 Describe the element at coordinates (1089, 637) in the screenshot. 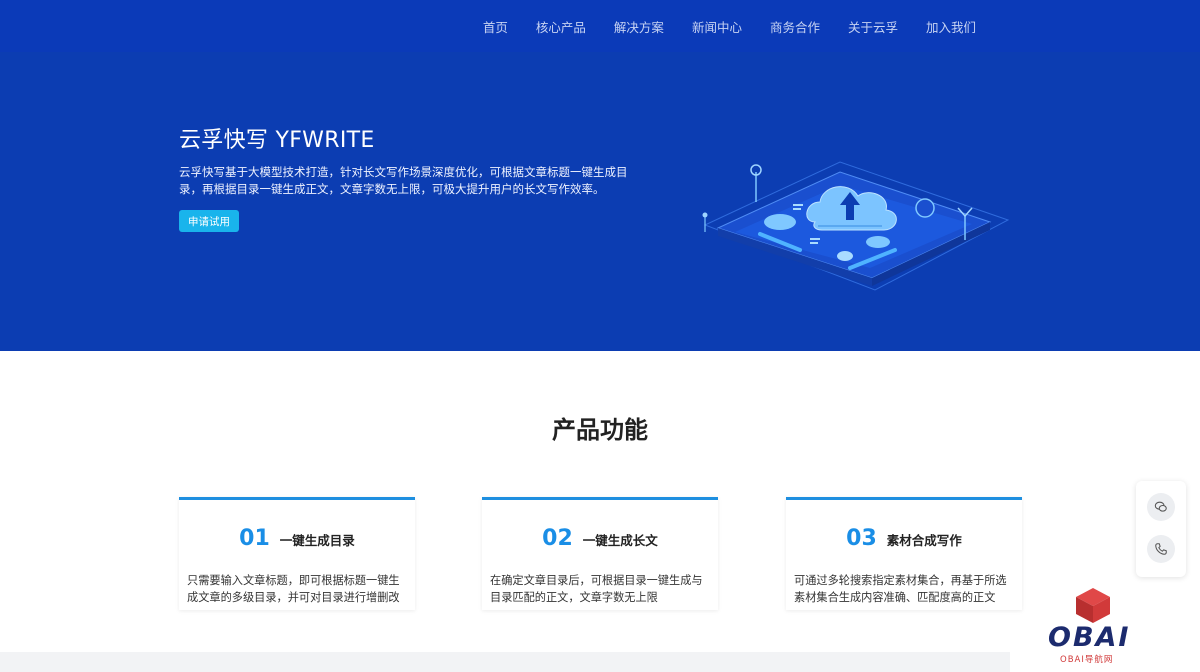

I see `watermark-logo-text: OBAI` at that location.